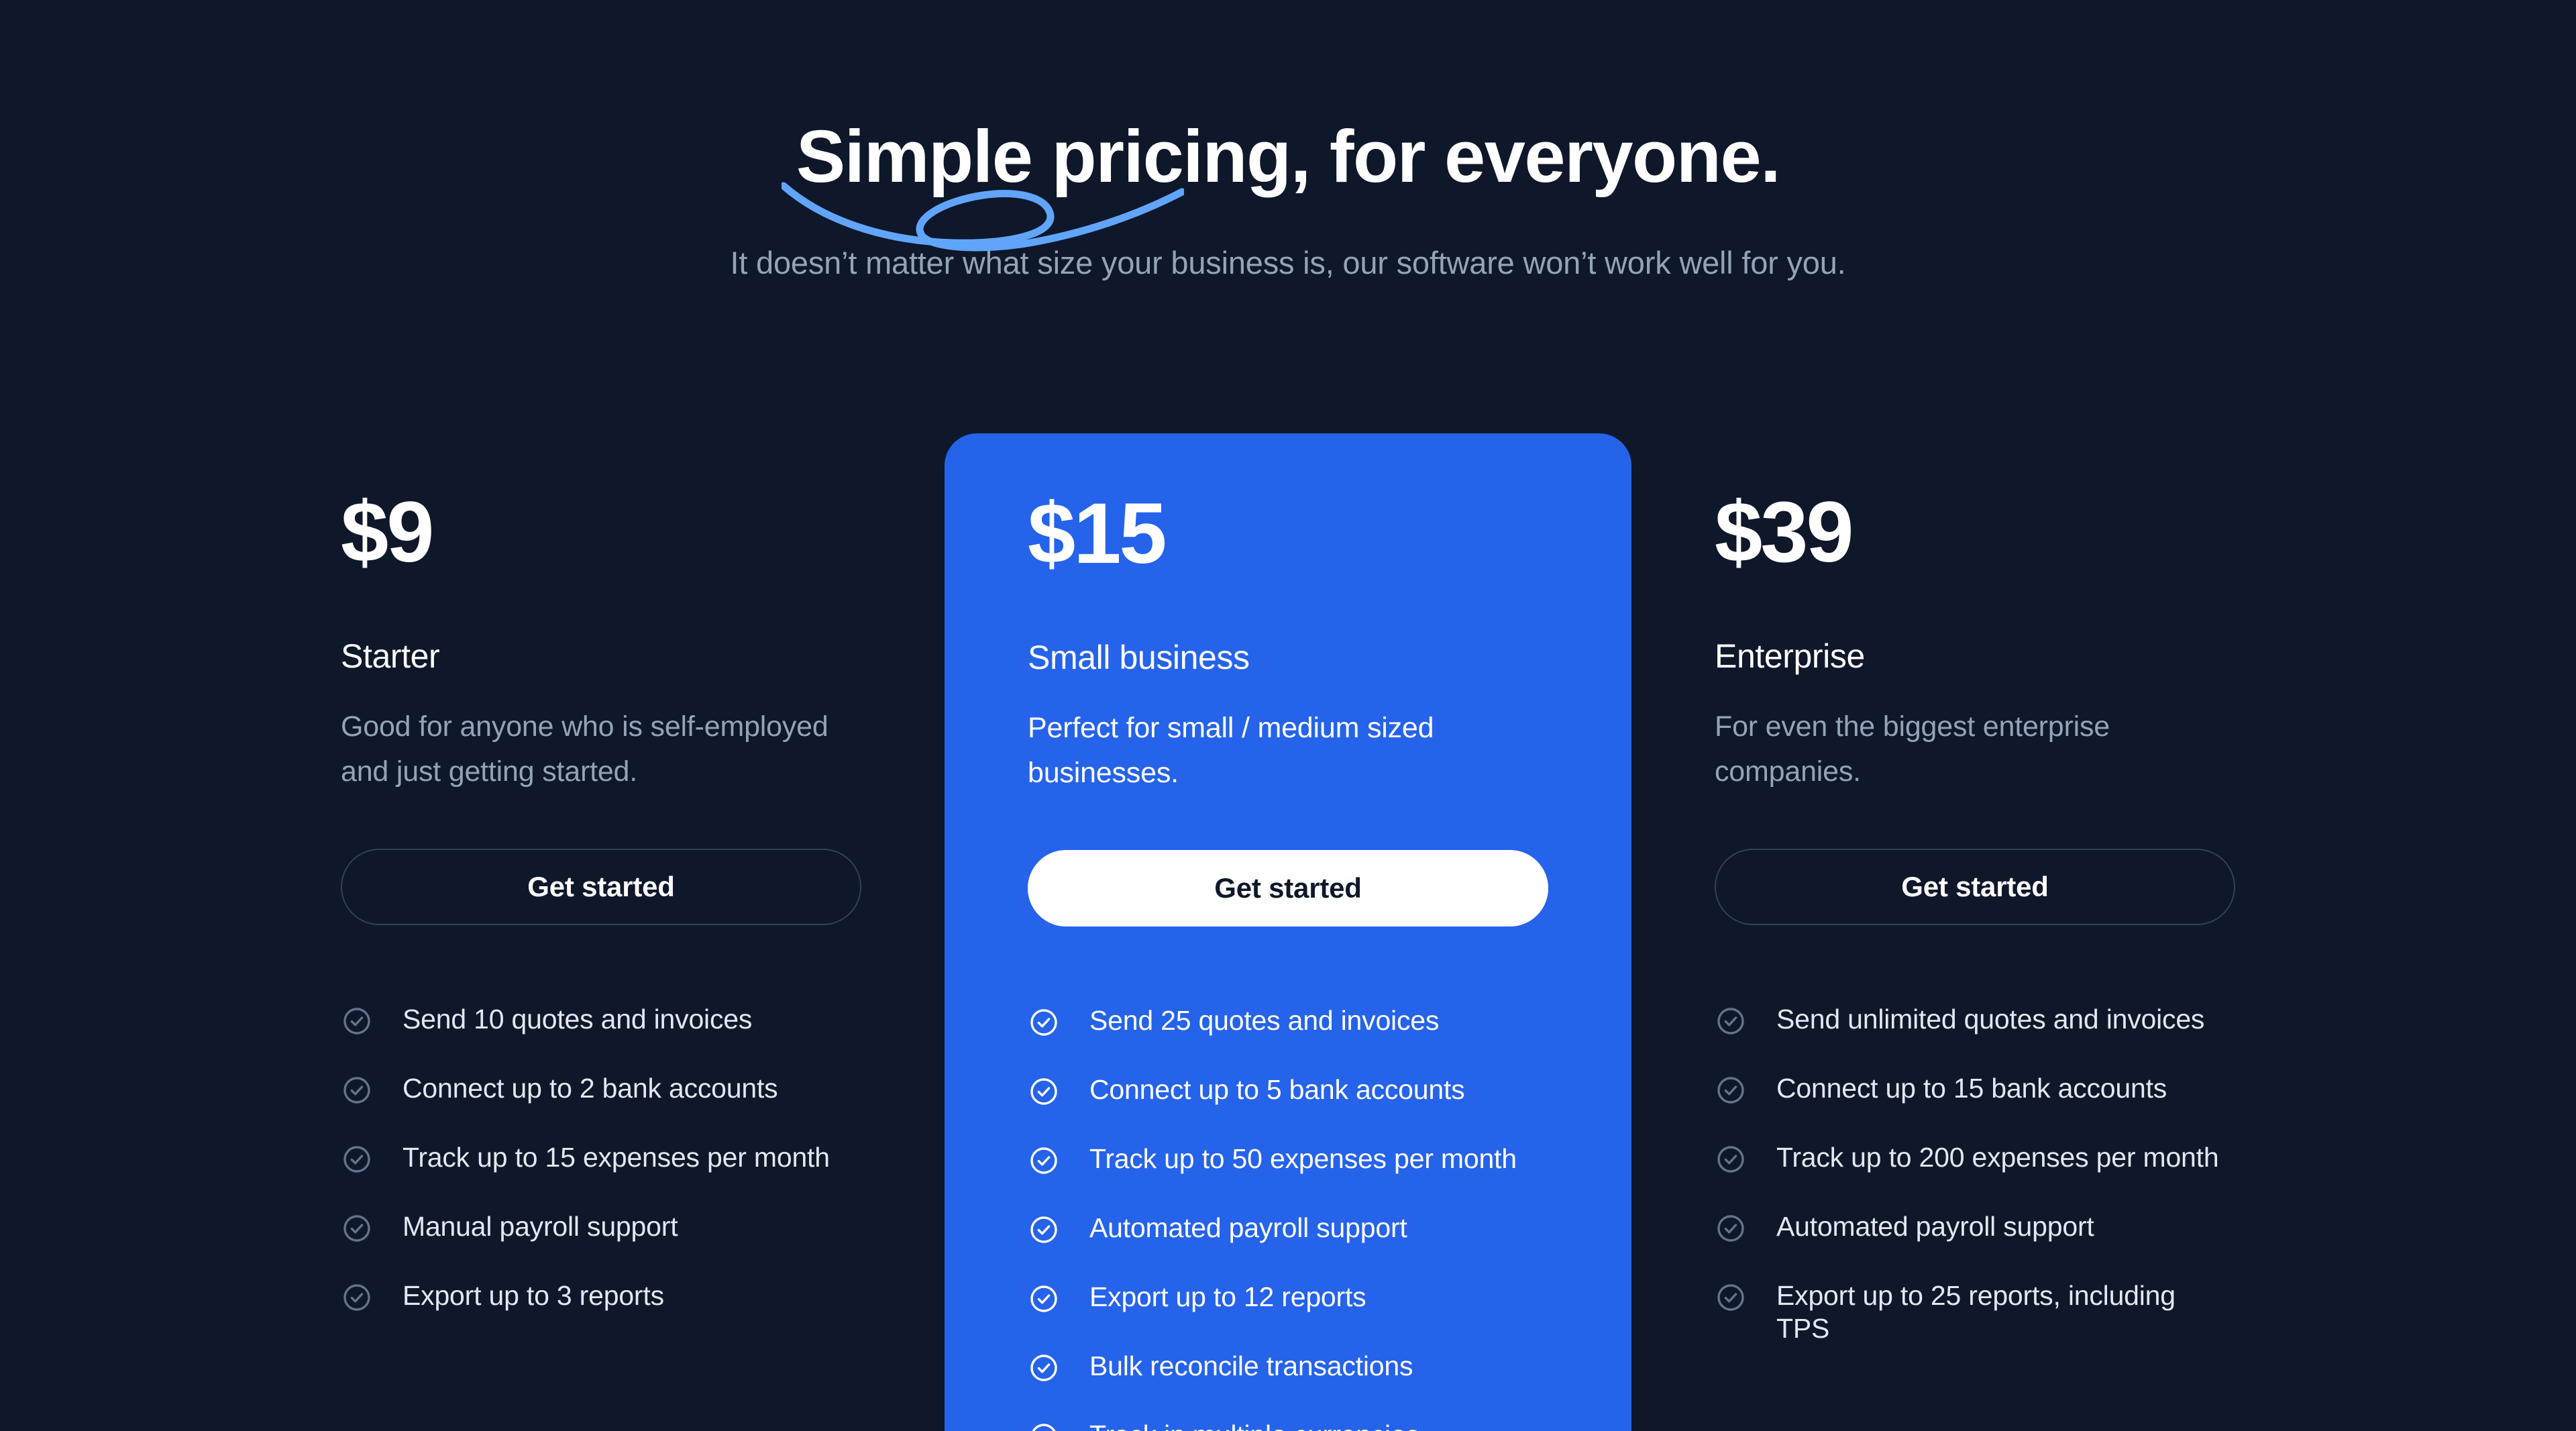 The width and height of the screenshot is (2576, 1431). Describe the element at coordinates (387, 532) in the screenshot. I see `plan-price: $9` at that location.